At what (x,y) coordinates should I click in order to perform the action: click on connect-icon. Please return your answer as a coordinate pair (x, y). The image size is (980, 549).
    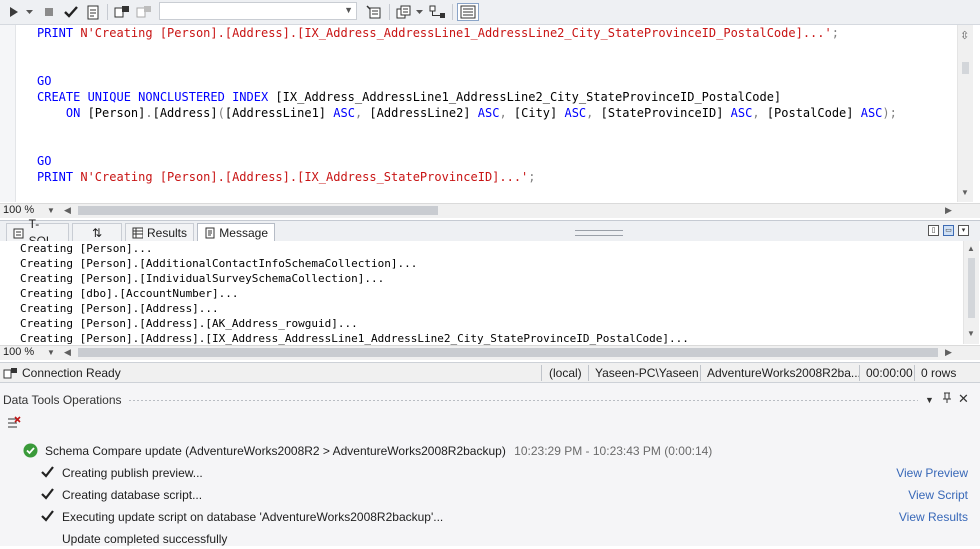
    Looking at the image, I should click on (122, 12).